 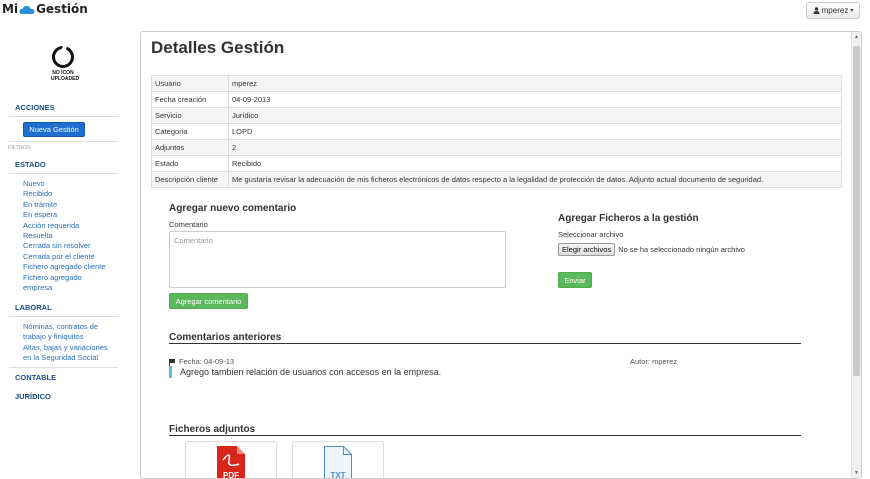 What do you see at coordinates (852, 11) in the screenshot?
I see `chevron-down-icon: ▾` at bounding box center [852, 11].